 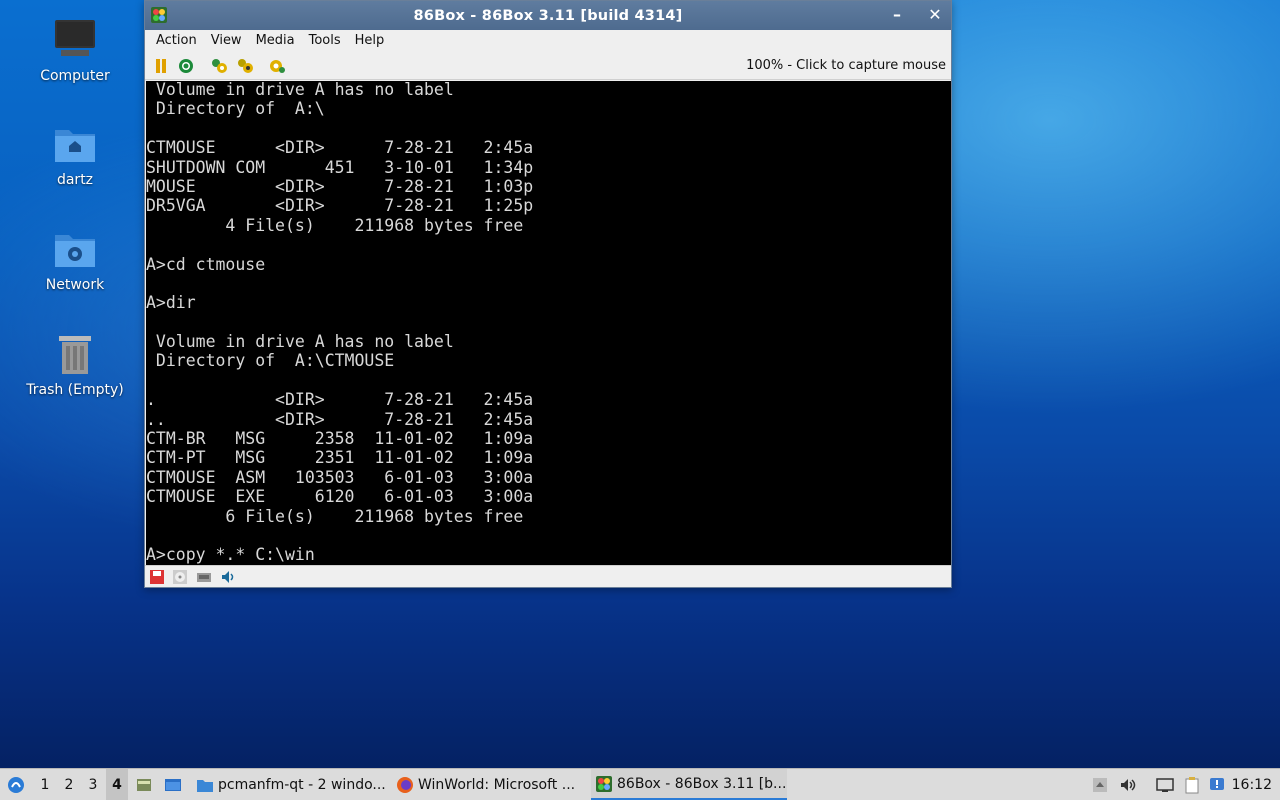 I want to click on window-titlebar: 86Box - 86Box 3.11 [build 4314] – ✕, so click(x=548, y=15).